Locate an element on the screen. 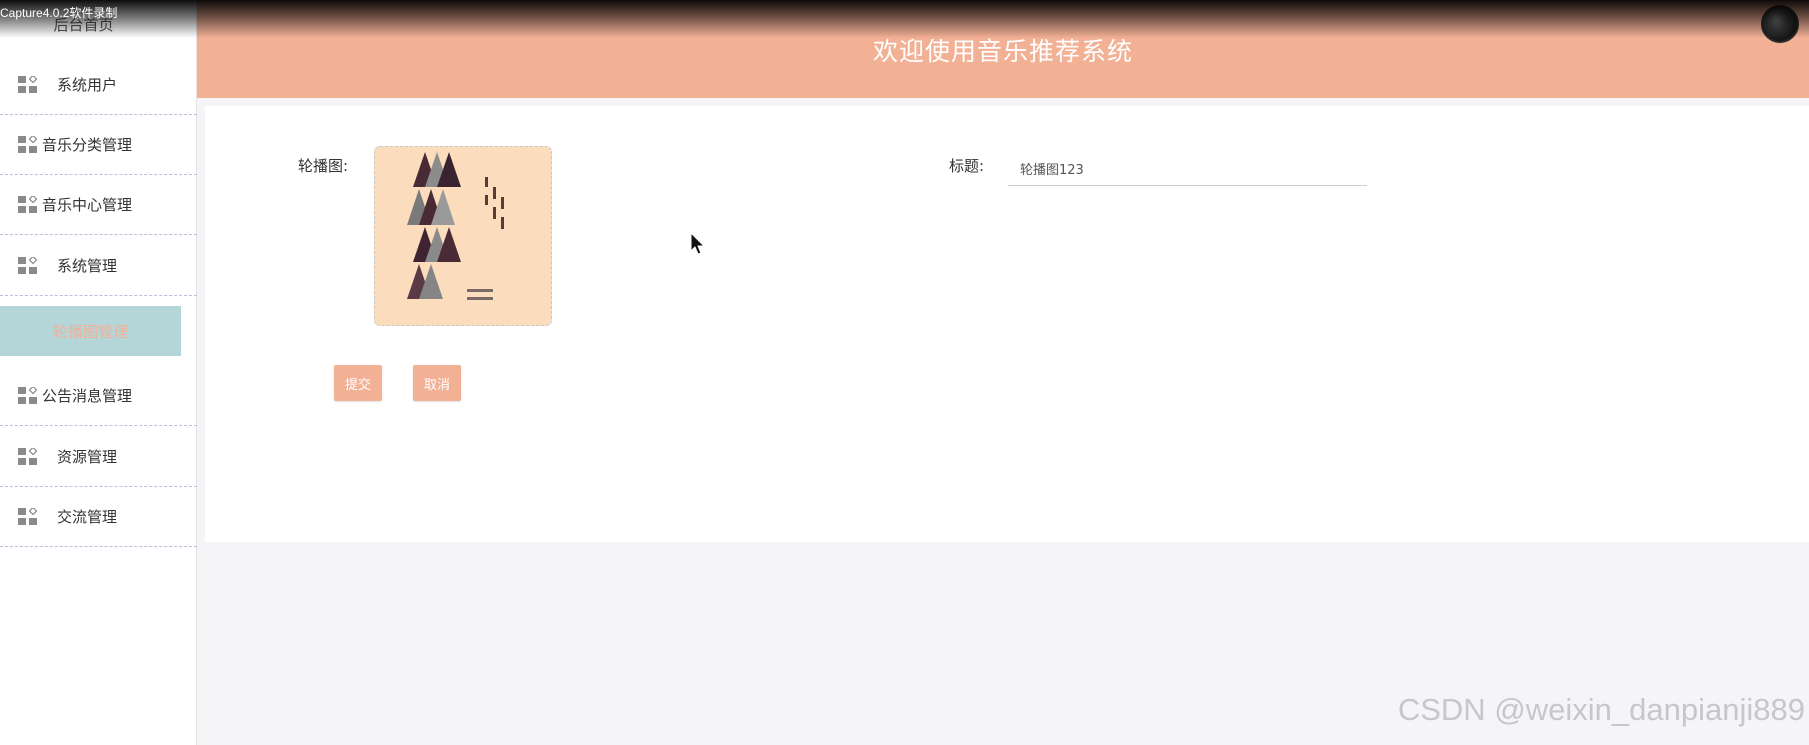 The image size is (1809, 745). sidebar-item-label: 系统管理 is located at coordinates (87, 266).